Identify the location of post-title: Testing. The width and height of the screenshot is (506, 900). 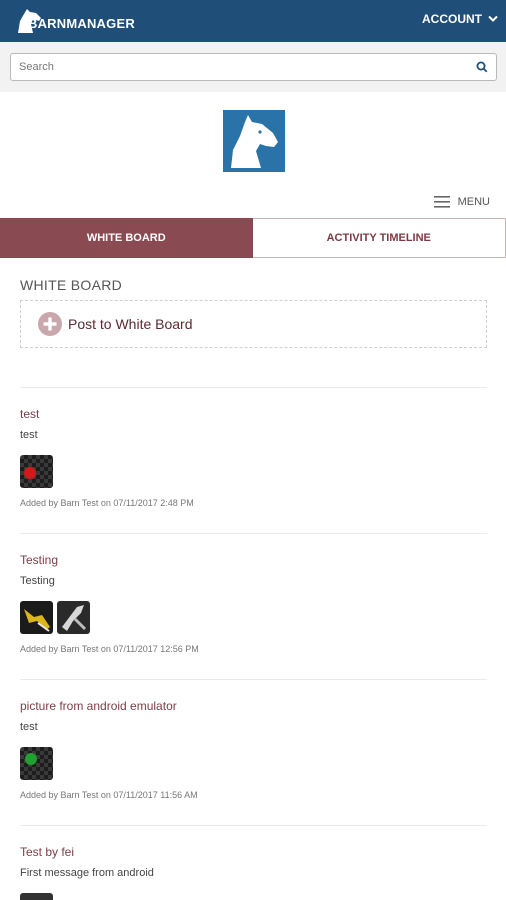
(253, 560).